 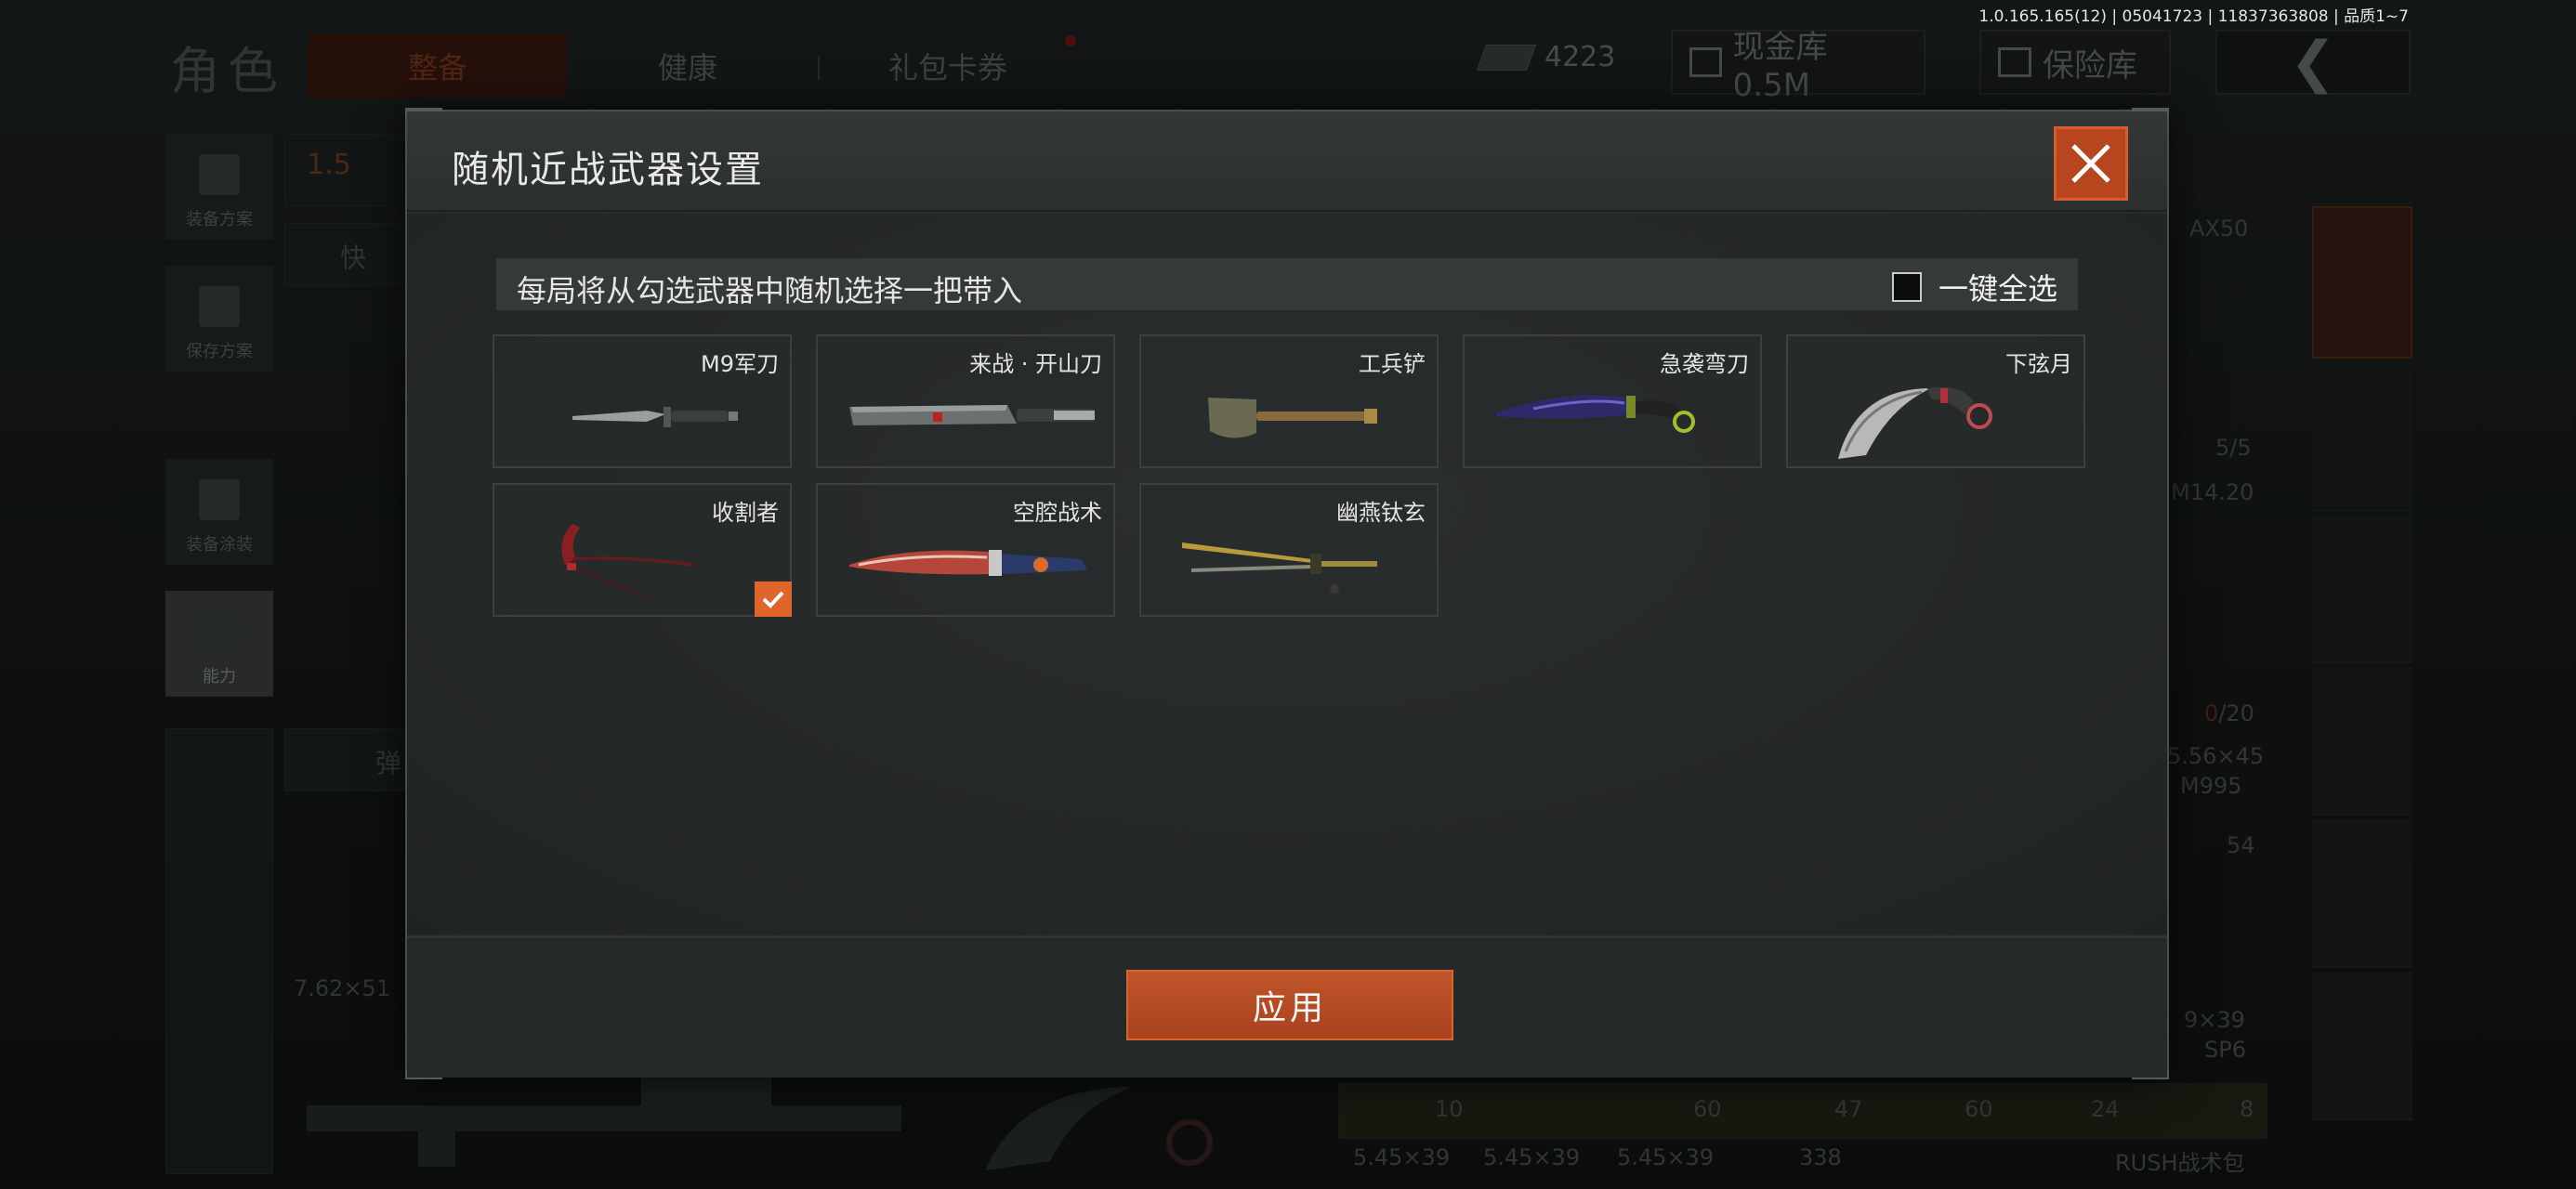 I want to click on select-all-checkbox, so click(x=1906, y=287).